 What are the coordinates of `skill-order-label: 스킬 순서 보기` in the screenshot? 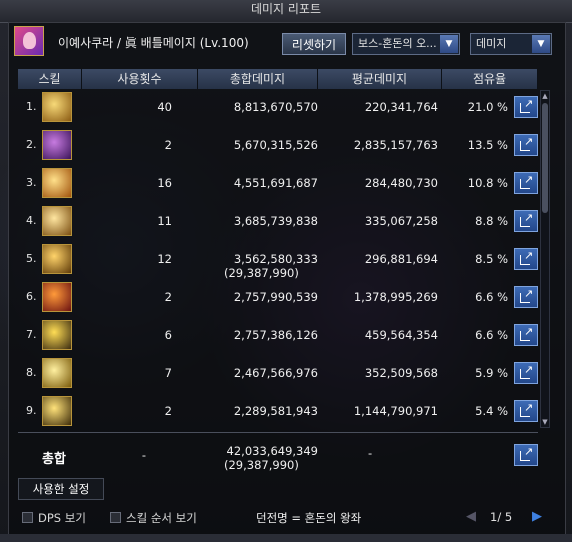 It's located at (161, 518).